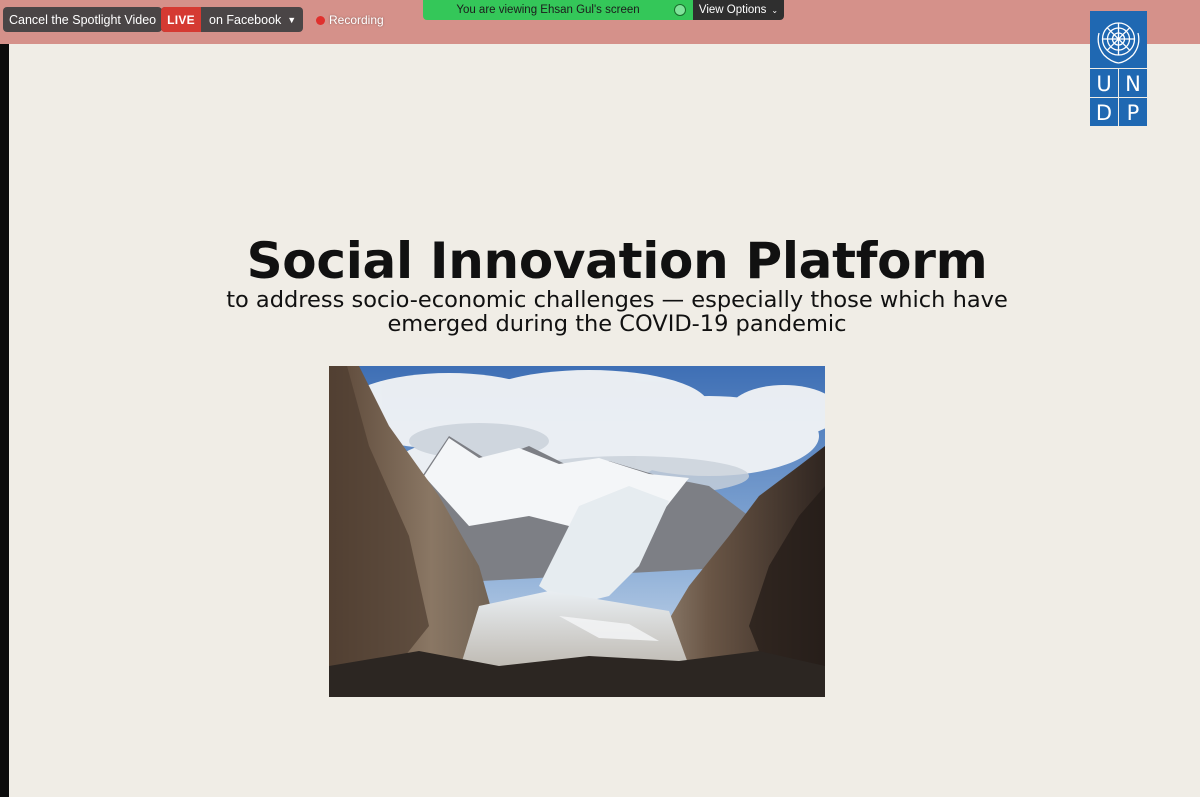 This screenshot has height=797, width=1200. I want to click on chevron-down-icon: ⌄, so click(775, 10).